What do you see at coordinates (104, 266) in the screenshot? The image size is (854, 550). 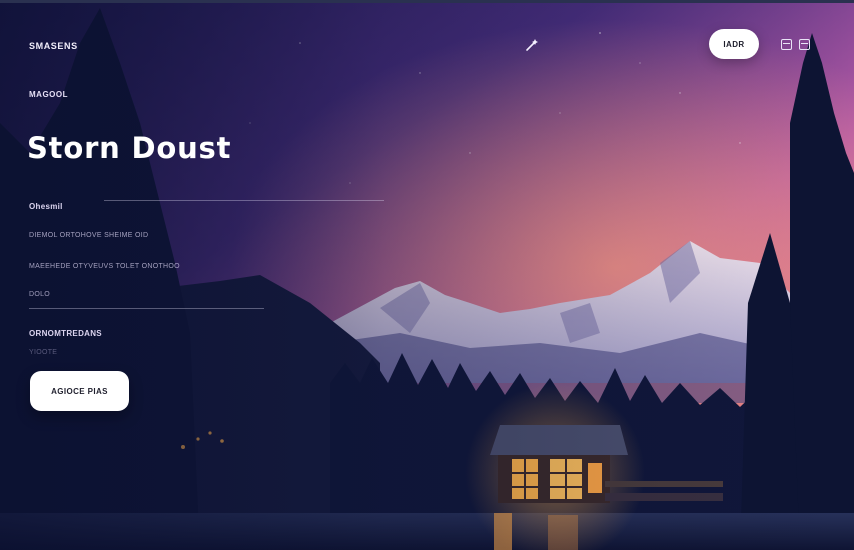 I see `description-line-2: MAEEHEDE OTYVEUVS TOLET ONOTHOO` at bounding box center [104, 266].